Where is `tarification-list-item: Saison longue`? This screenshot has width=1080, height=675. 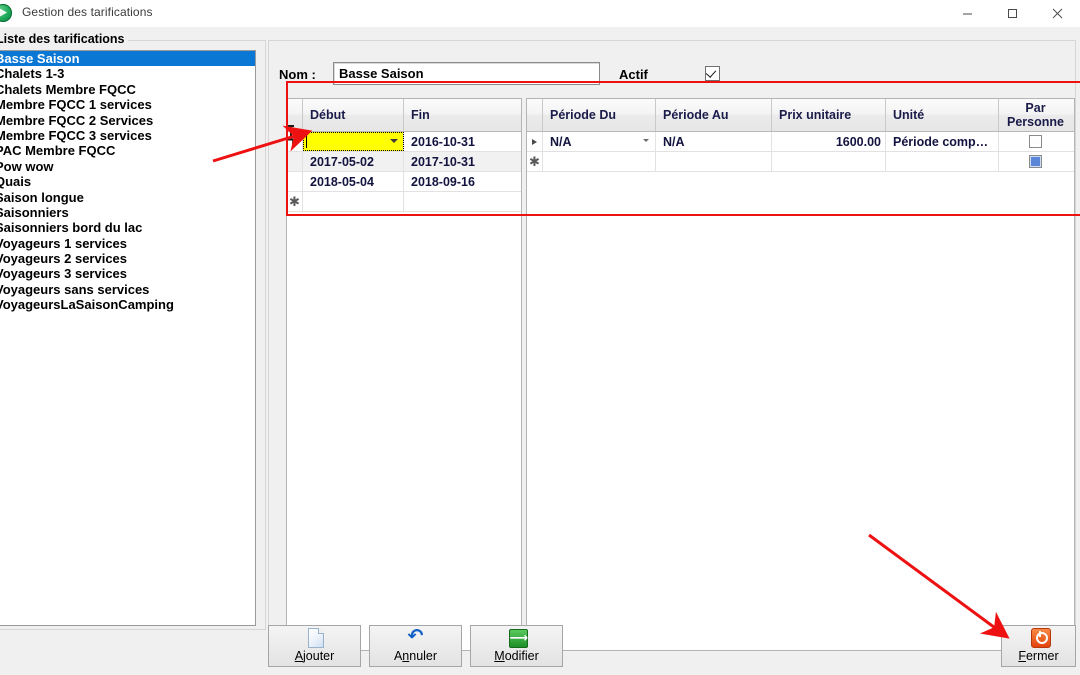
tarification-list-item: Saison longue is located at coordinates (127, 197).